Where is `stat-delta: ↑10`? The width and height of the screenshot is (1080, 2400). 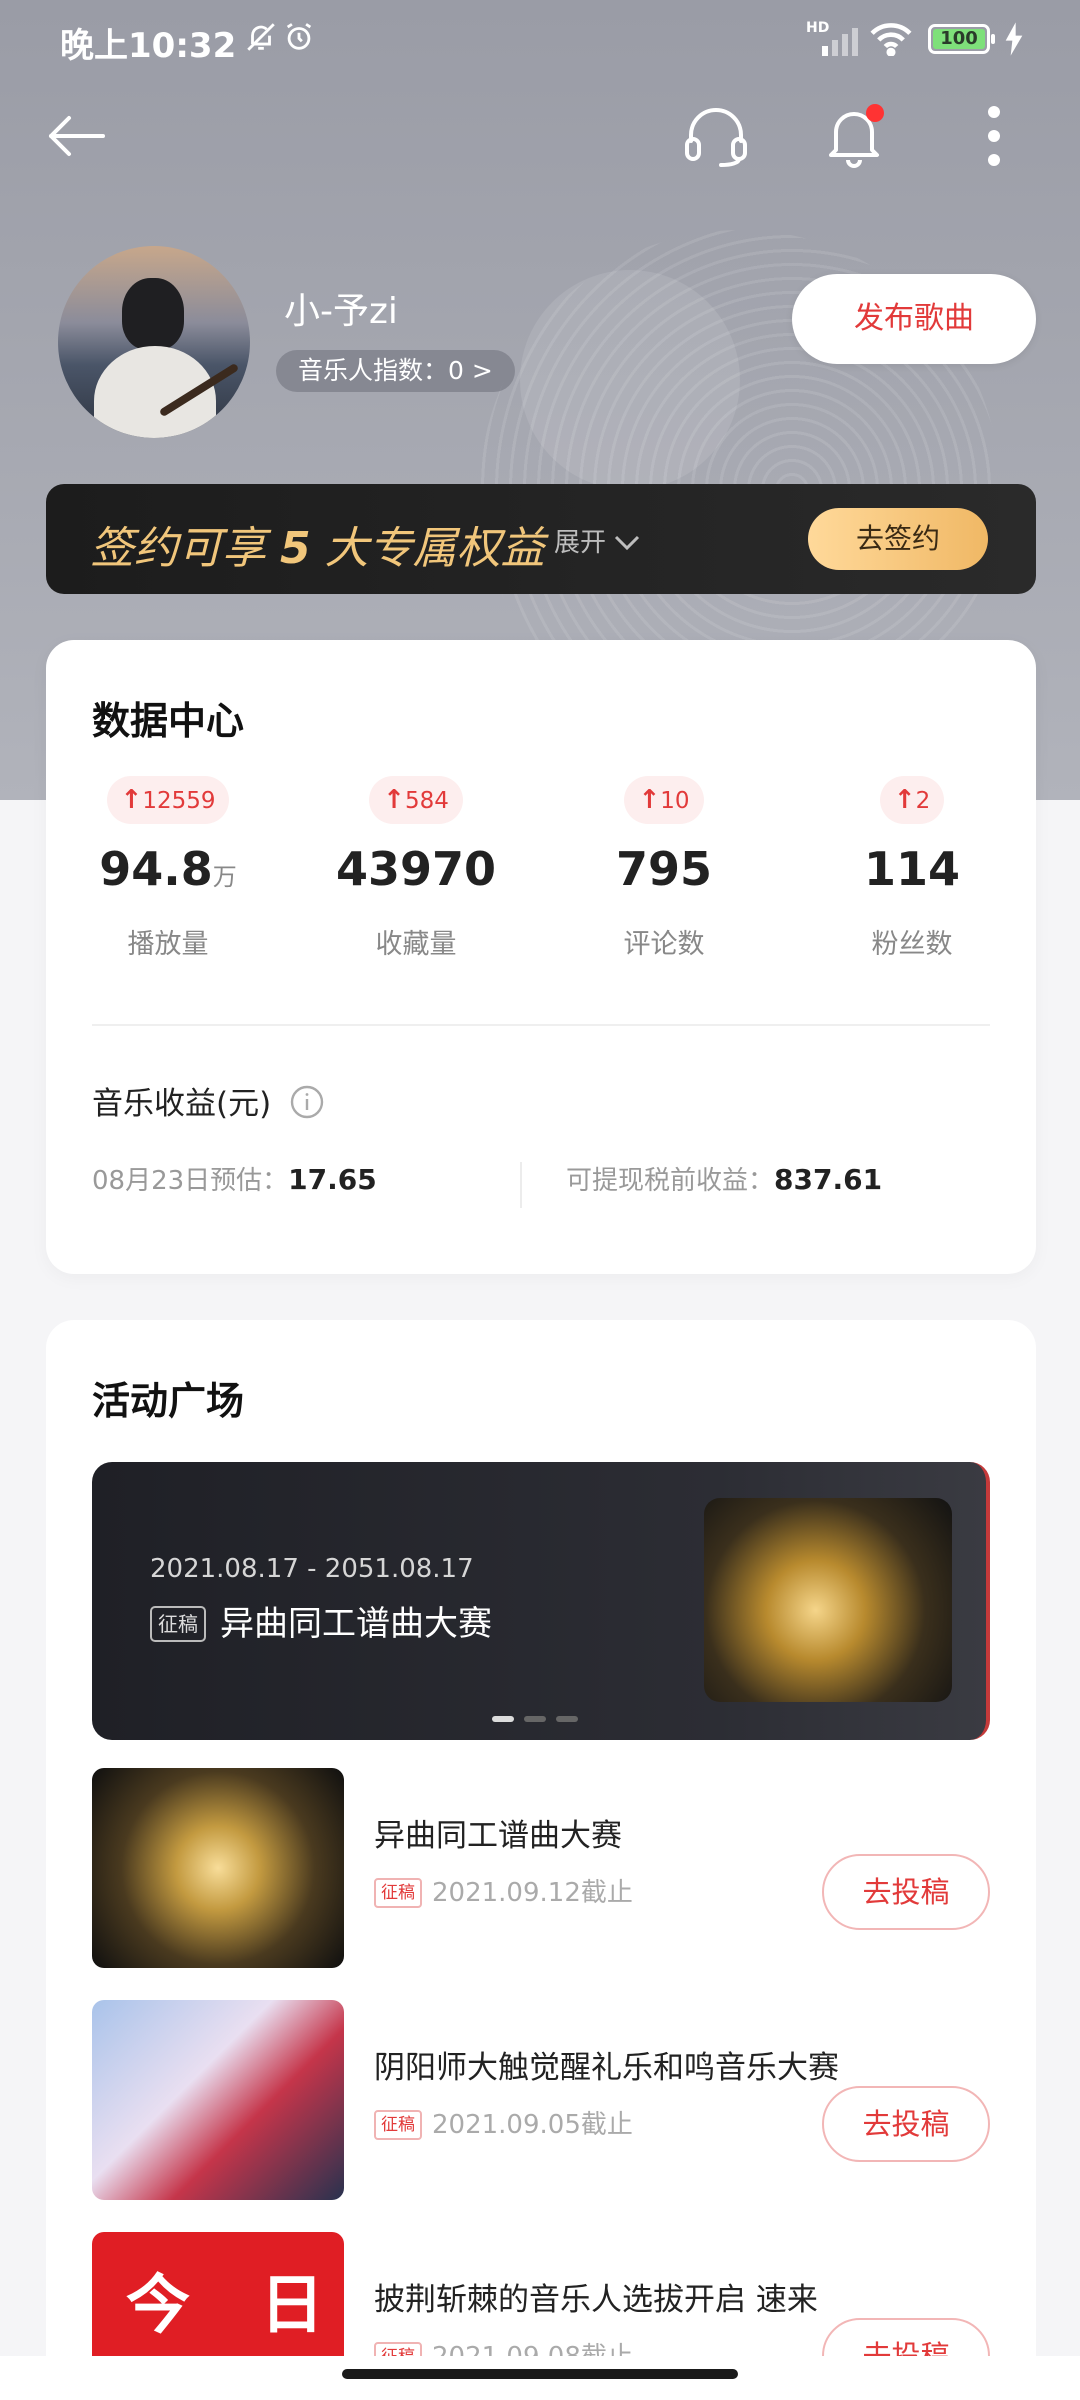 stat-delta: ↑10 is located at coordinates (664, 800).